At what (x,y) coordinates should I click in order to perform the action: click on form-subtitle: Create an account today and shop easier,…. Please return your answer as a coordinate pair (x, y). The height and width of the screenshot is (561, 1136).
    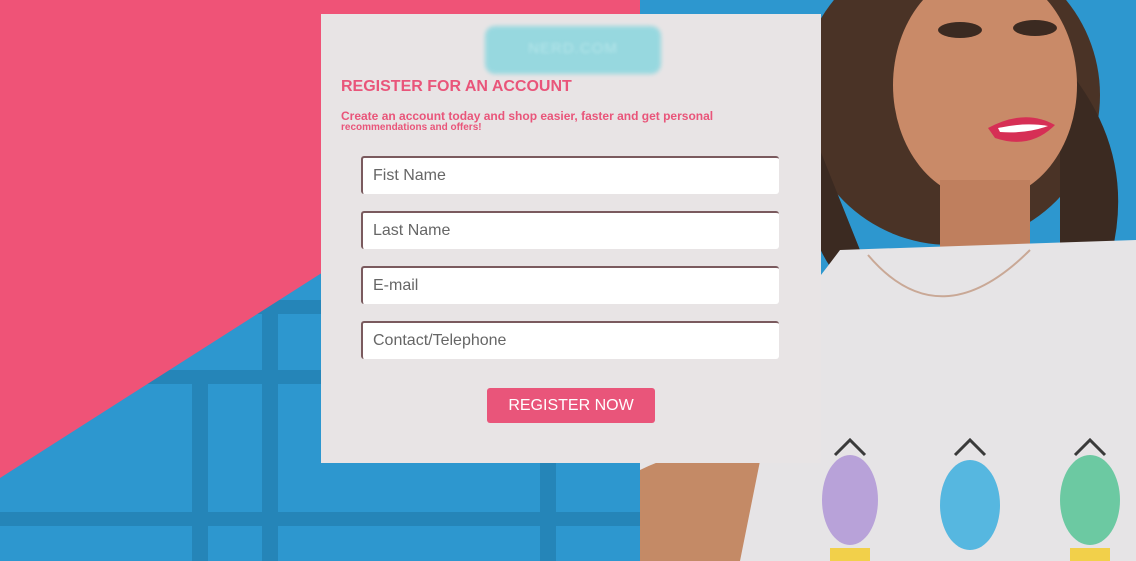
    Looking at the image, I should click on (556, 122).